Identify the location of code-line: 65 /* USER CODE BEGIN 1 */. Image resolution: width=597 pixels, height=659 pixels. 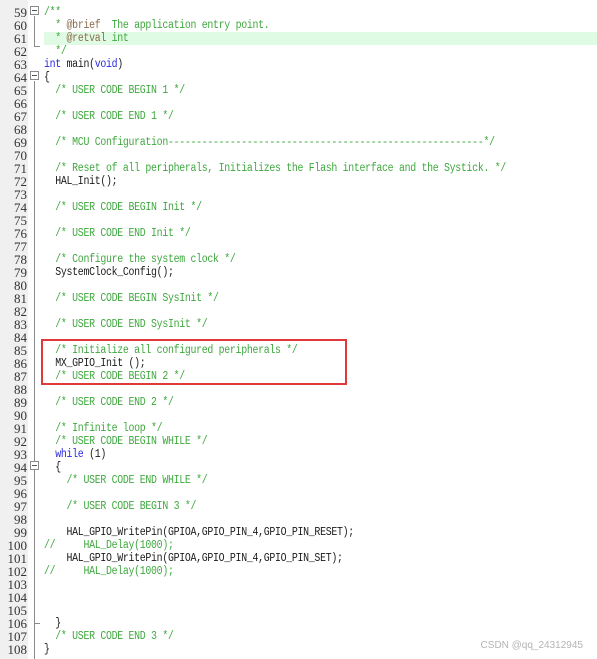
(298, 90).